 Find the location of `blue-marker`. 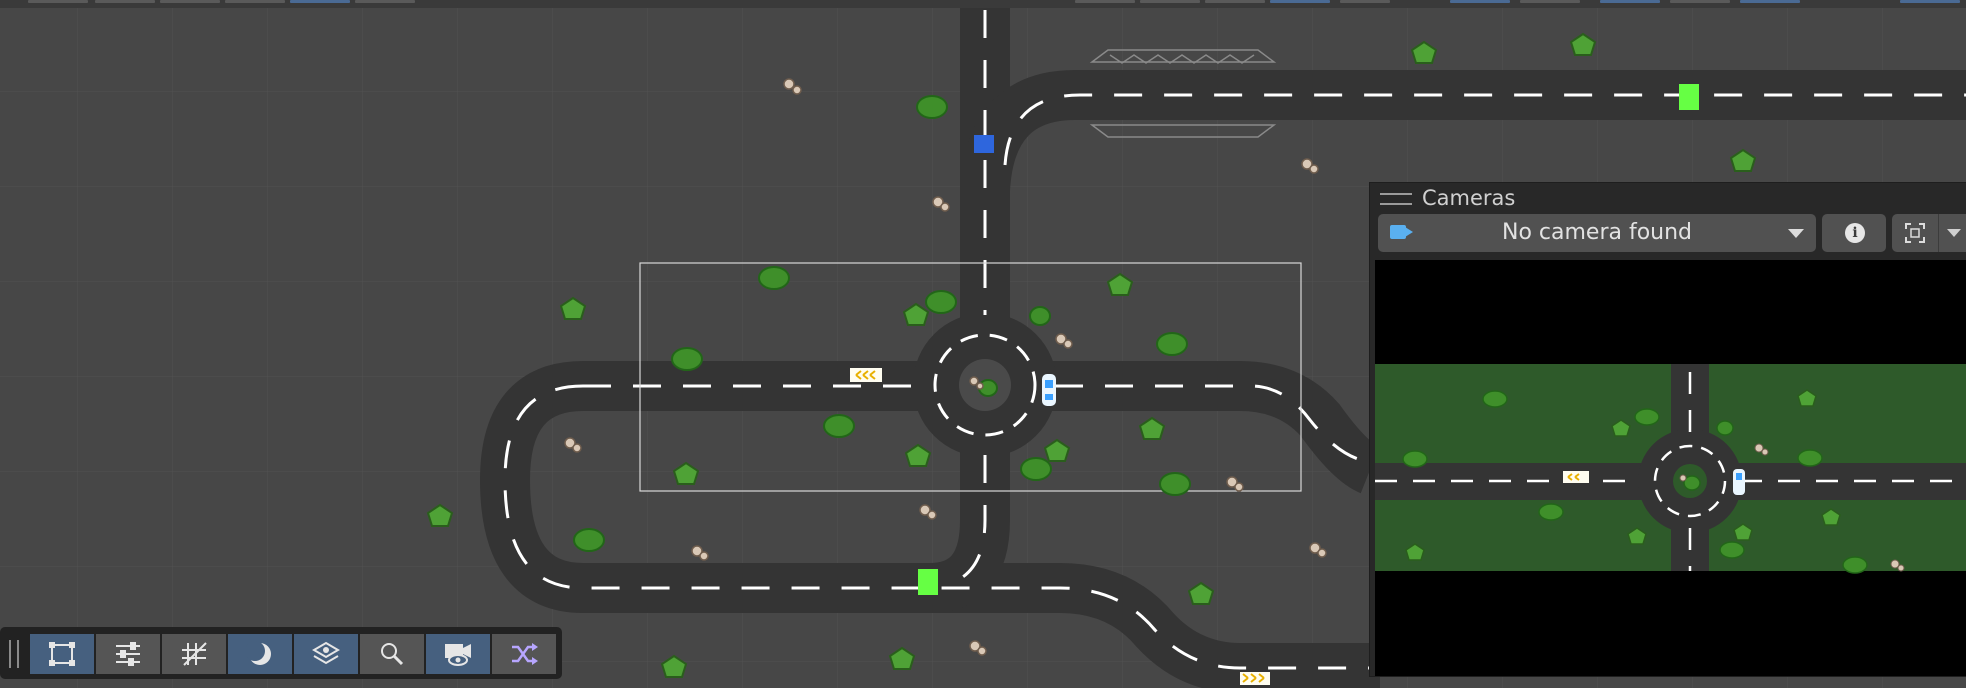

blue-marker is located at coordinates (984, 144).